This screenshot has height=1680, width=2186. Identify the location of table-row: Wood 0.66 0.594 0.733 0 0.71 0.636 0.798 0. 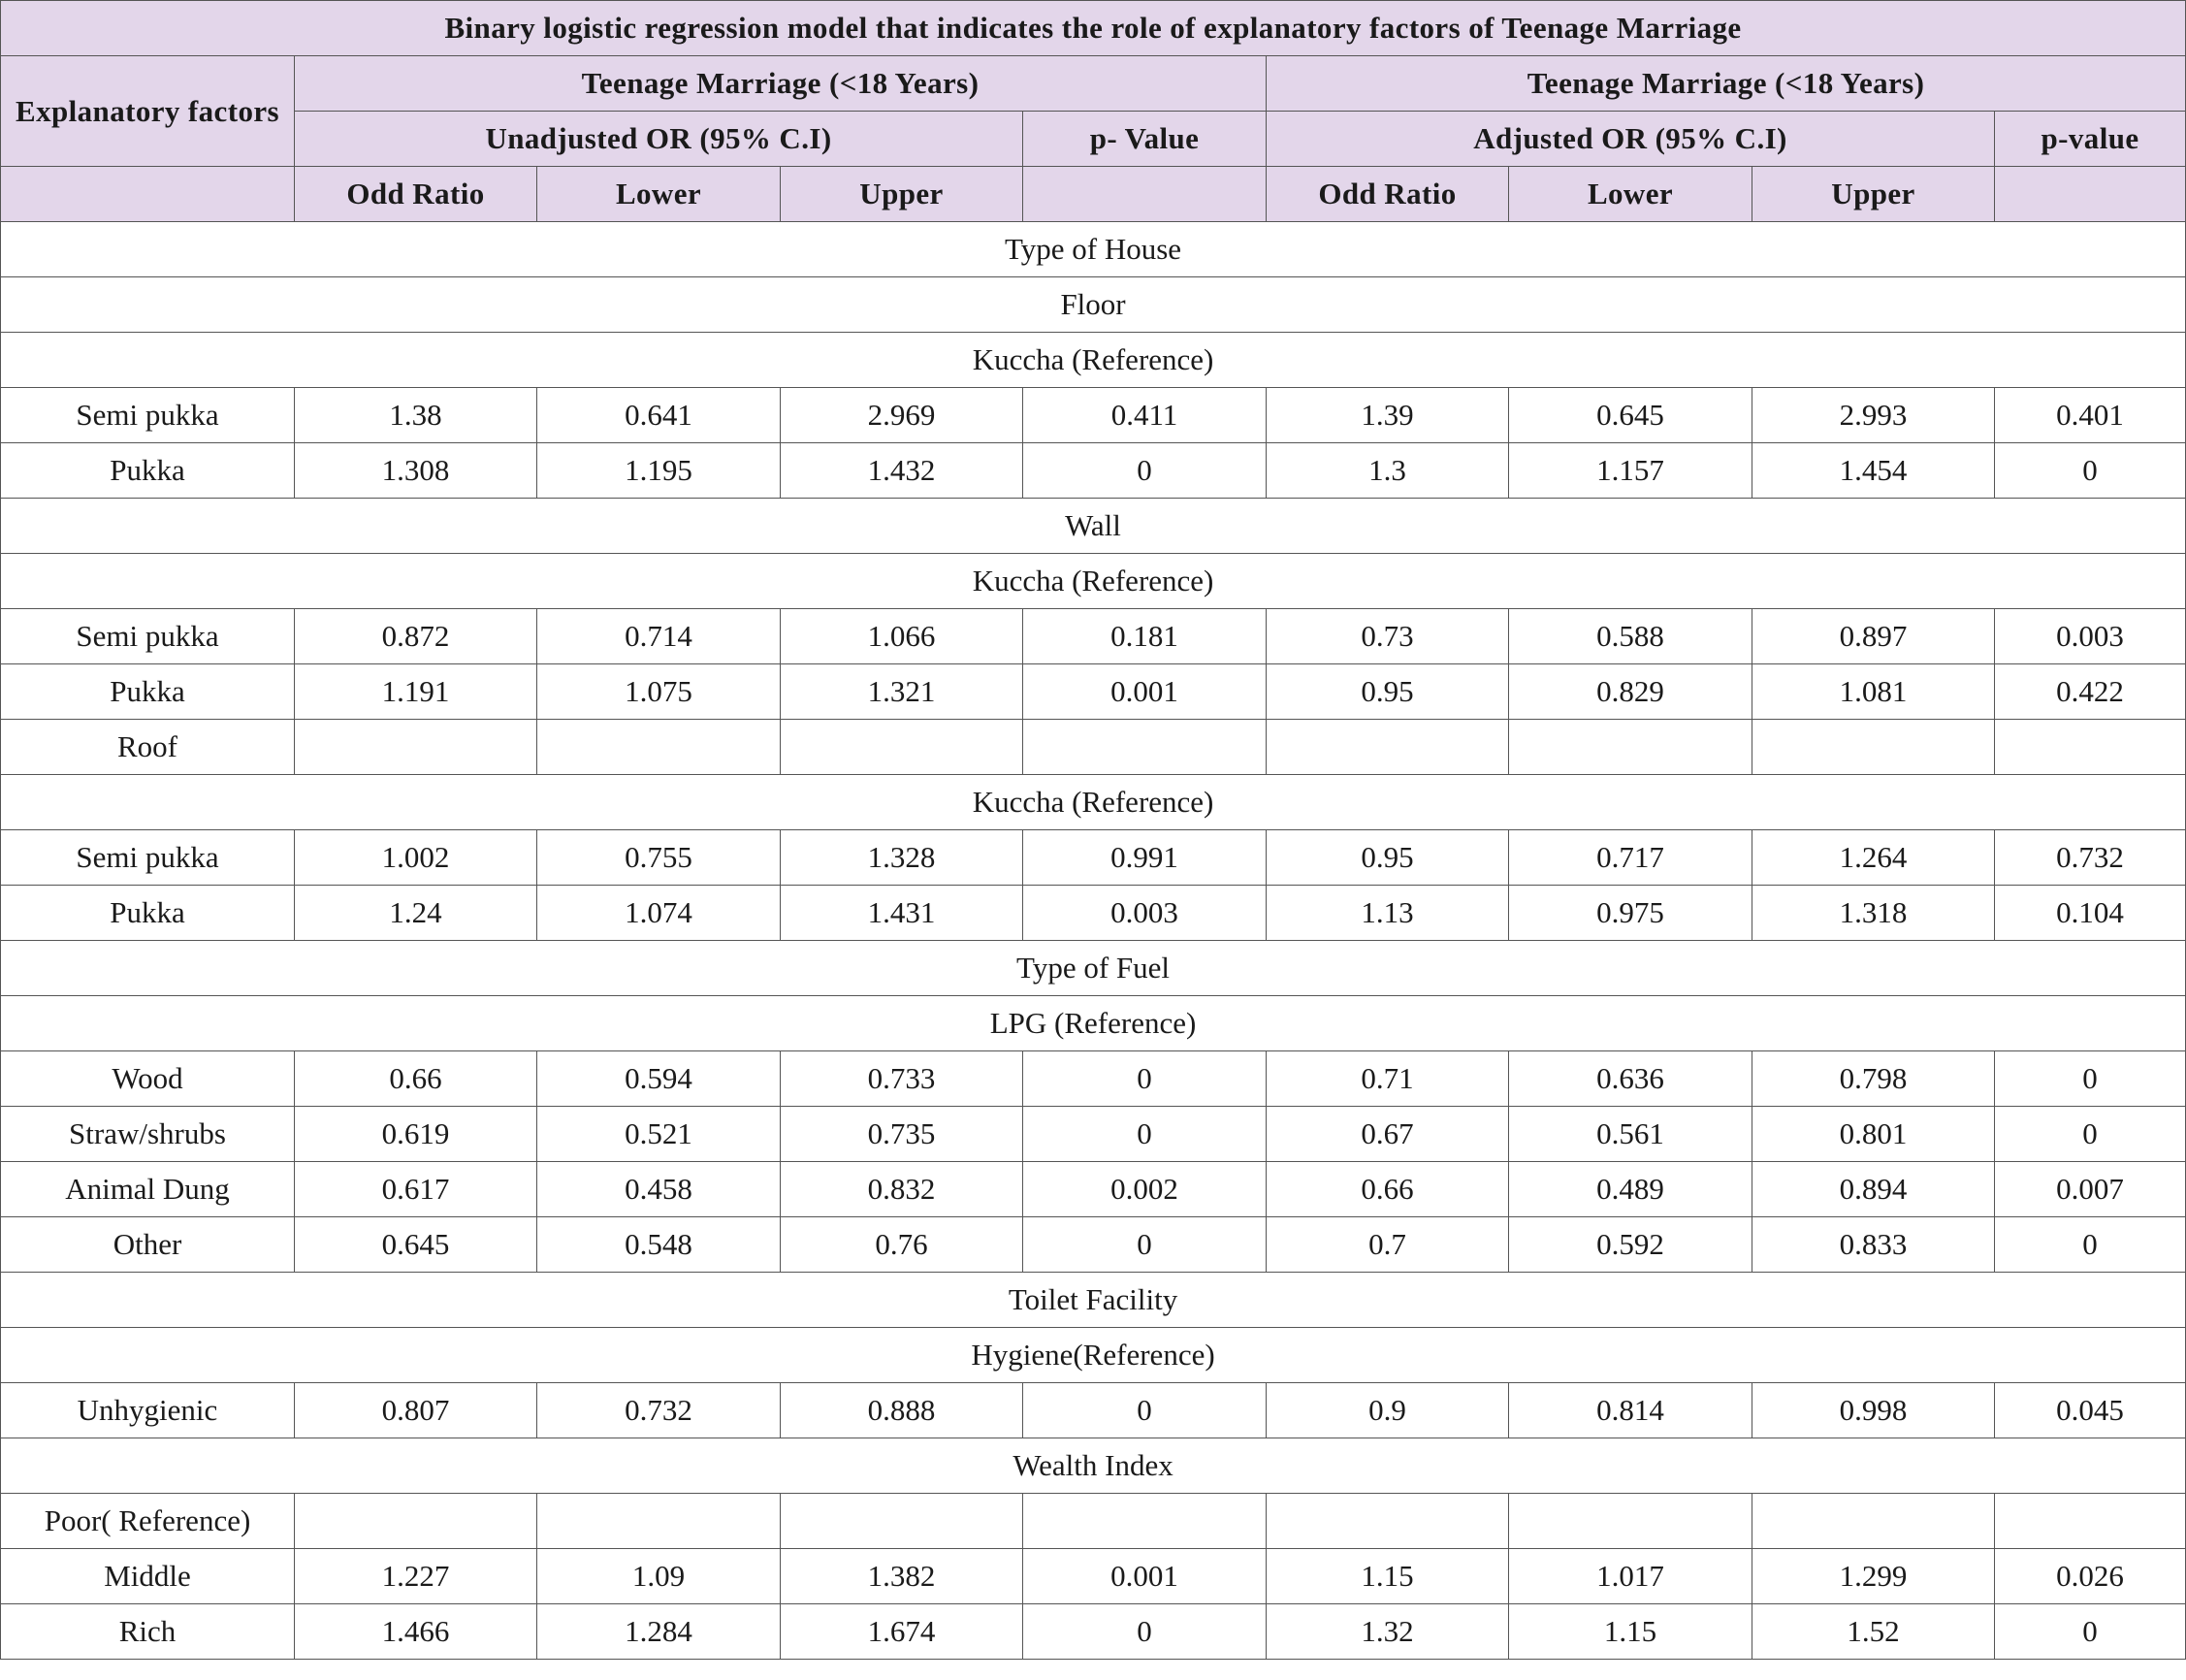
(1093, 1078).